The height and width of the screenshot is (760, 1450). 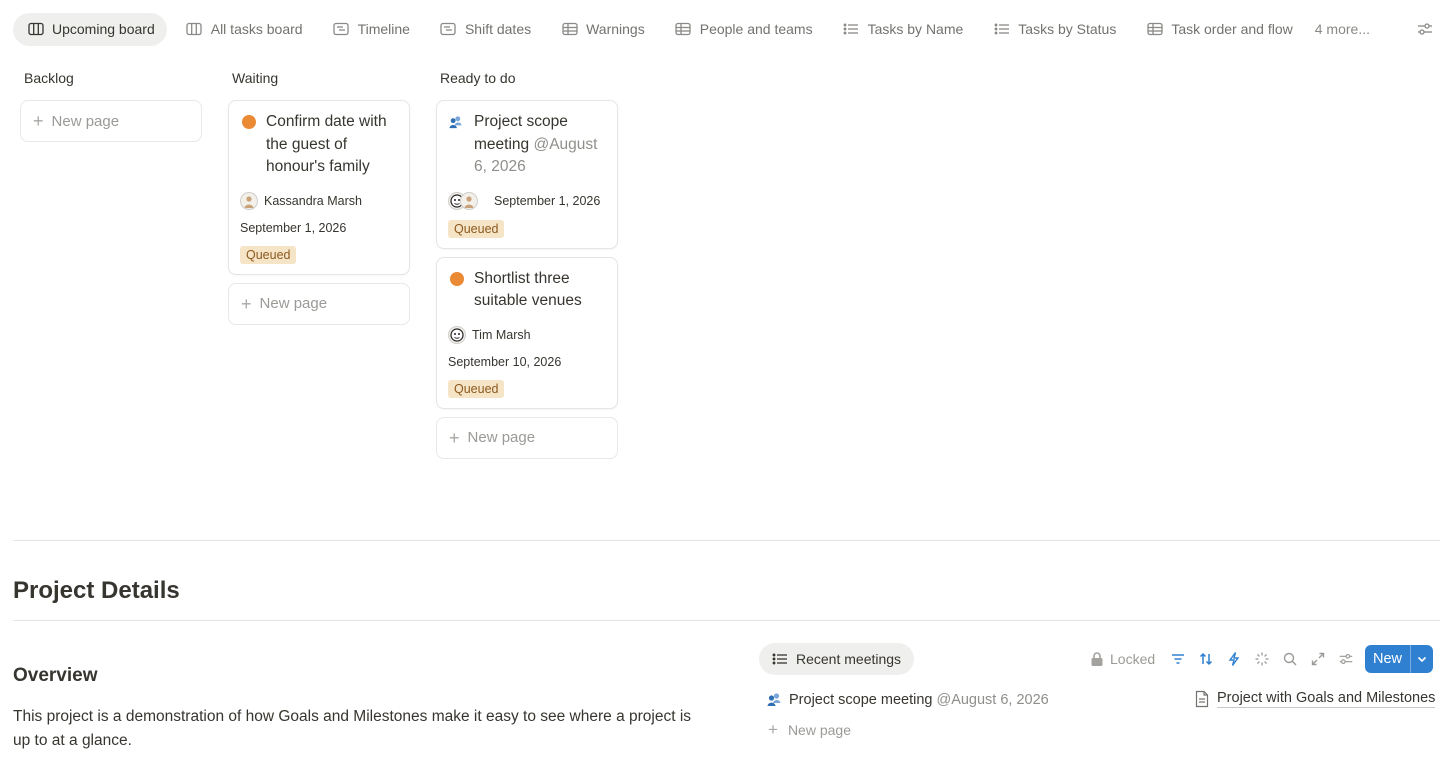 What do you see at coordinates (1326, 699) in the screenshot?
I see `related-page-title: Project with Goals and Milestones` at bounding box center [1326, 699].